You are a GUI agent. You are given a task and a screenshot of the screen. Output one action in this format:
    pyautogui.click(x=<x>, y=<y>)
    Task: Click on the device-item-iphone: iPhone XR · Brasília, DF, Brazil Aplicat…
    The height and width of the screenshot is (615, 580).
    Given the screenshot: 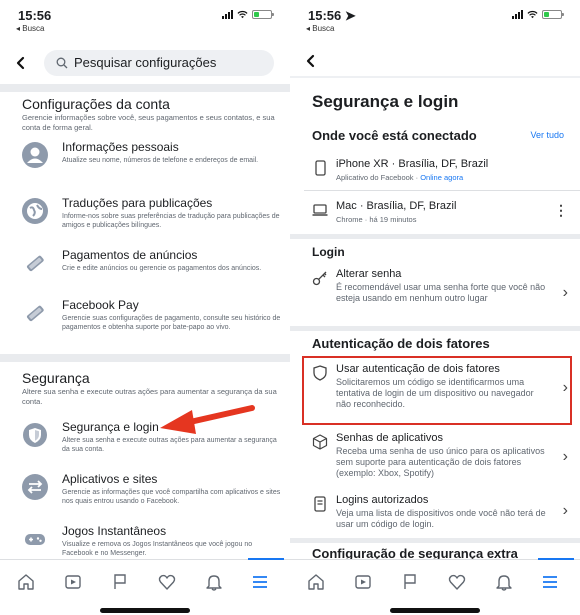 What is the action you would take?
    pyautogui.click(x=440, y=171)
    